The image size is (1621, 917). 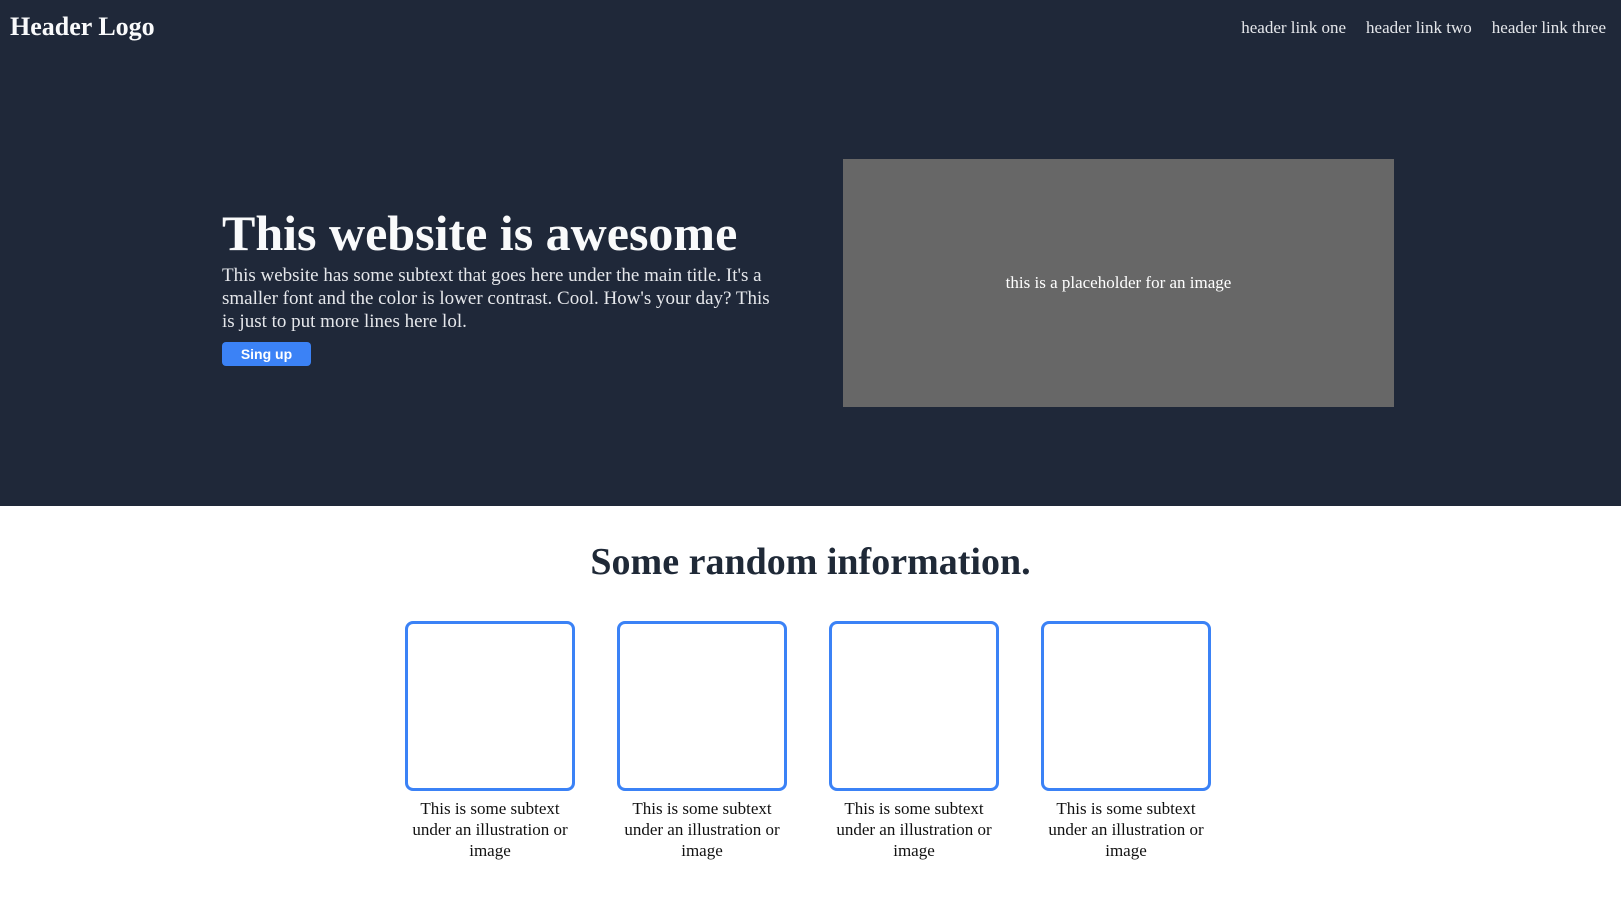 What do you see at coordinates (1293, 28) in the screenshot?
I see `header-link-one: header link one` at bounding box center [1293, 28].